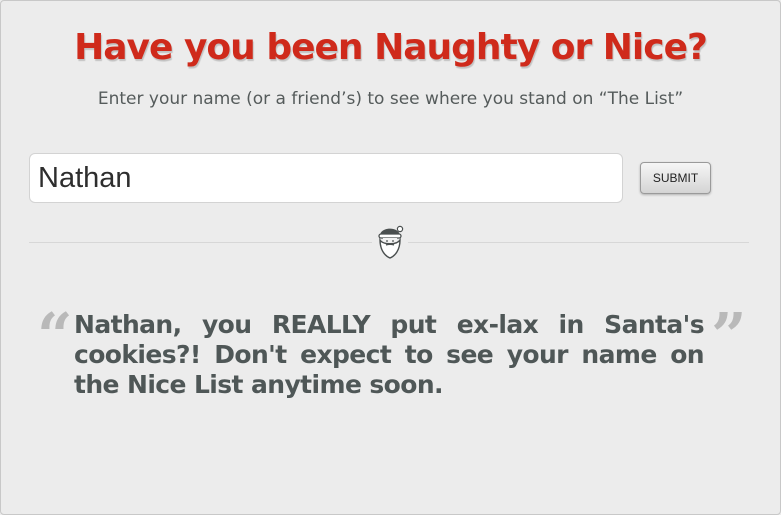 This screenshot has width=781, height=515. What do you see at coordinates (675, 178) in the screenshot?
I see `submit-button: SUBMIT` at bounding box center [675, 178].